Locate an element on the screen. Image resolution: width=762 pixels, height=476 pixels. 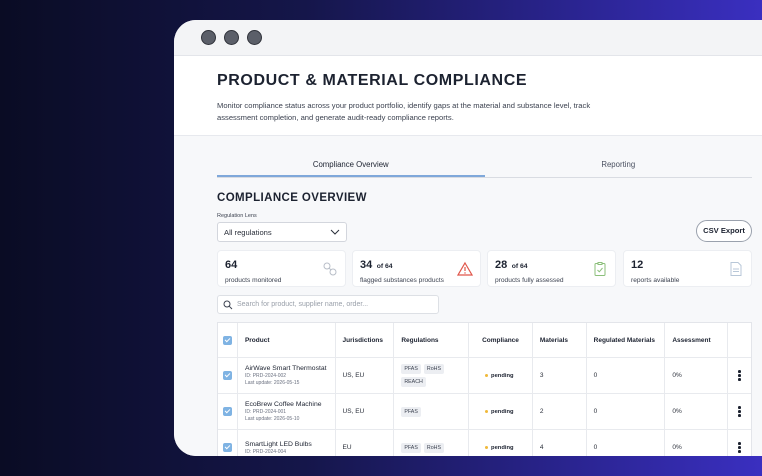
column-header-compliance: Compliance is located at coordinates (501, 340).